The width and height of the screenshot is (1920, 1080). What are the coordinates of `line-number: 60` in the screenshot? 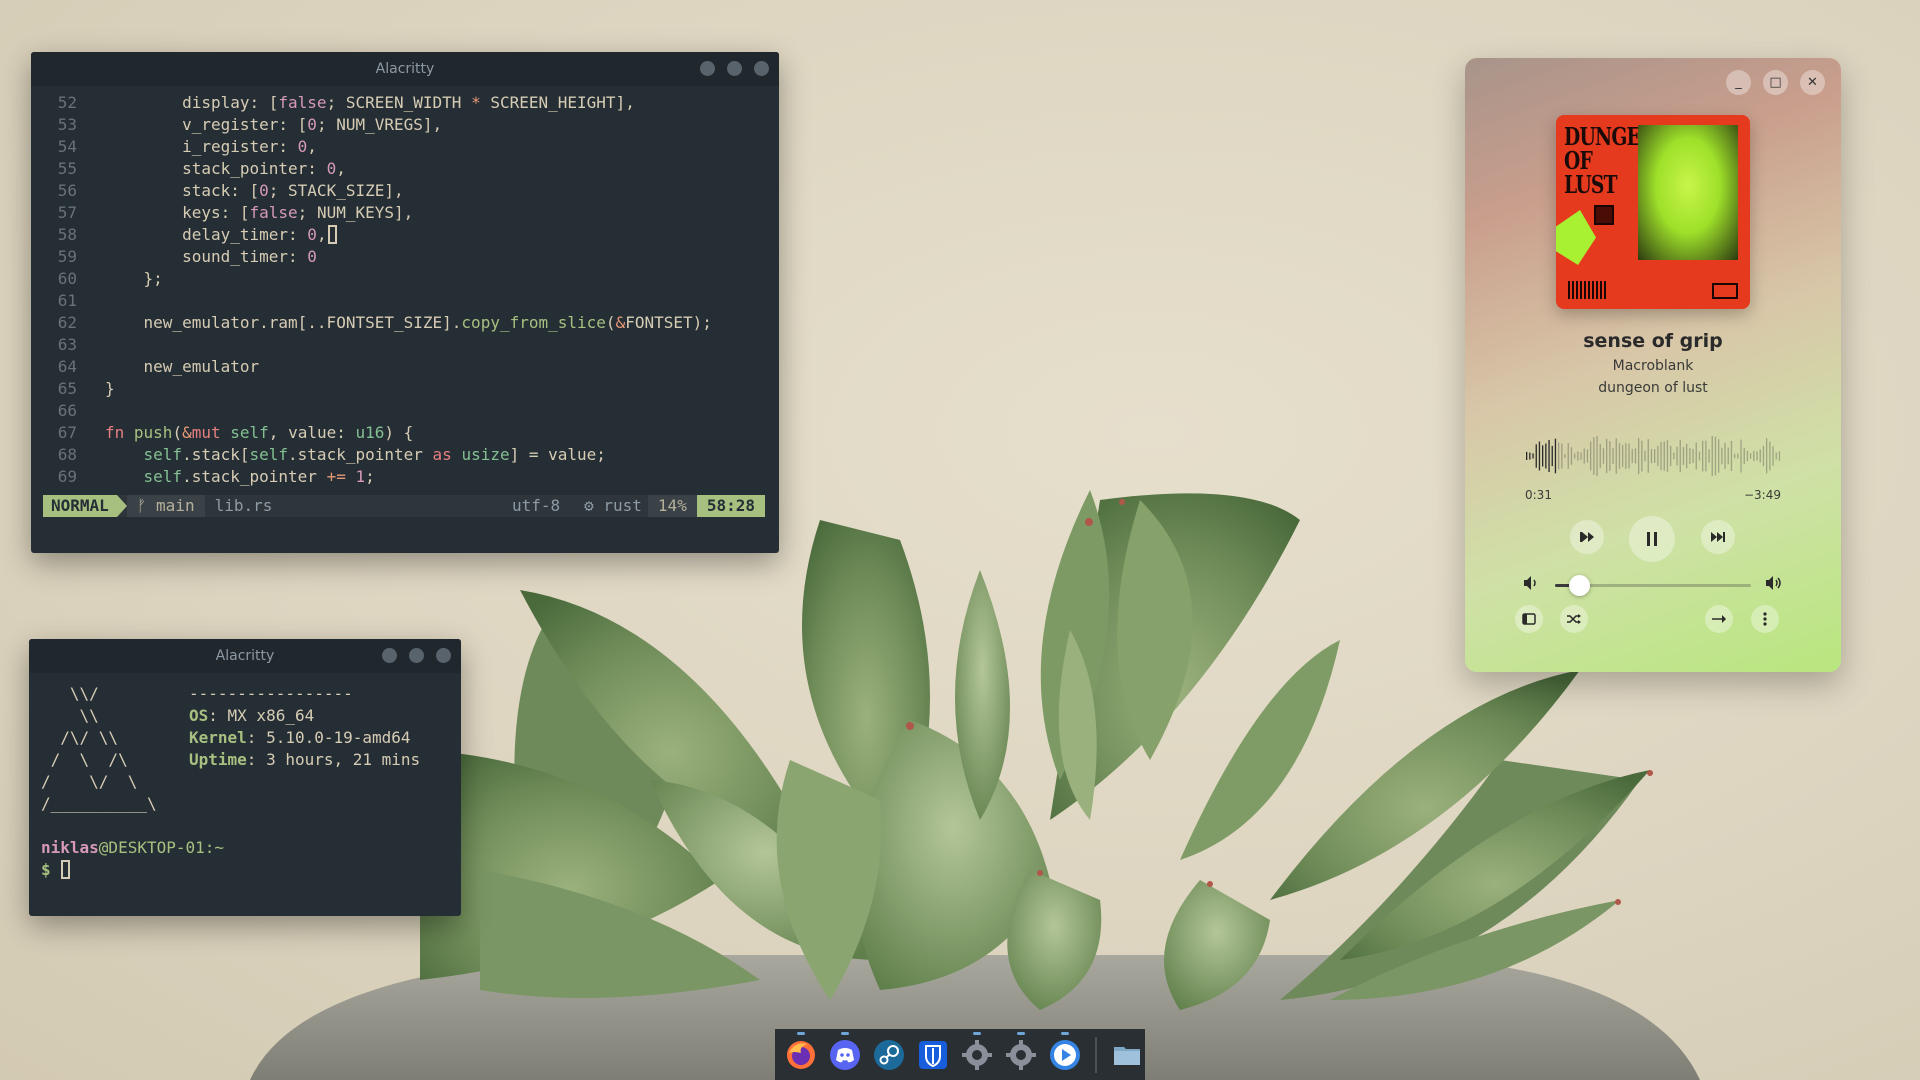 It's located at (67, 278).